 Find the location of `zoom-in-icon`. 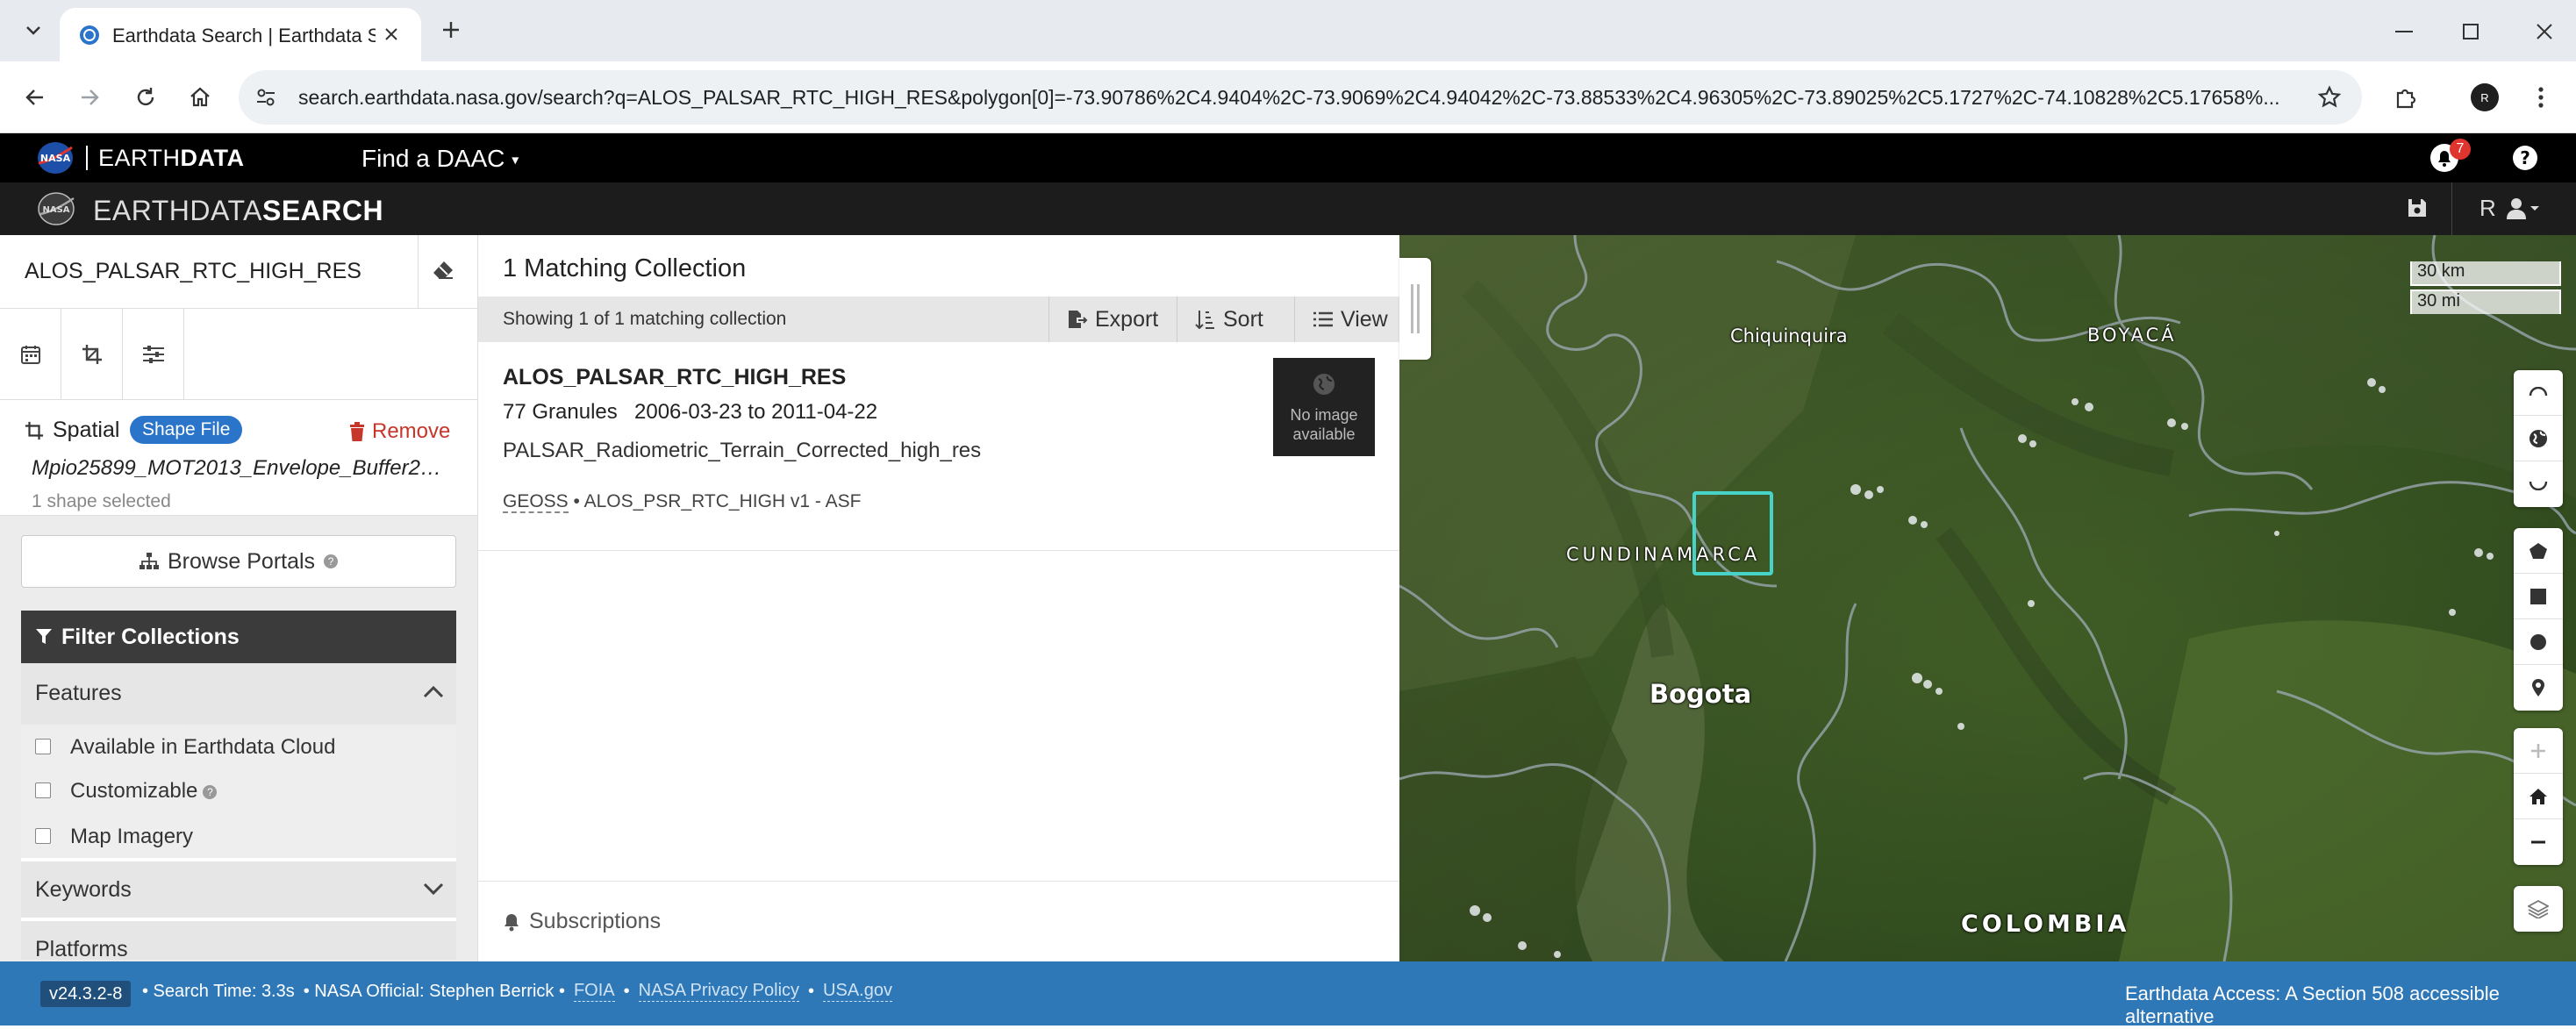

zoom-in-icon is located at coordinates (2538, 751).